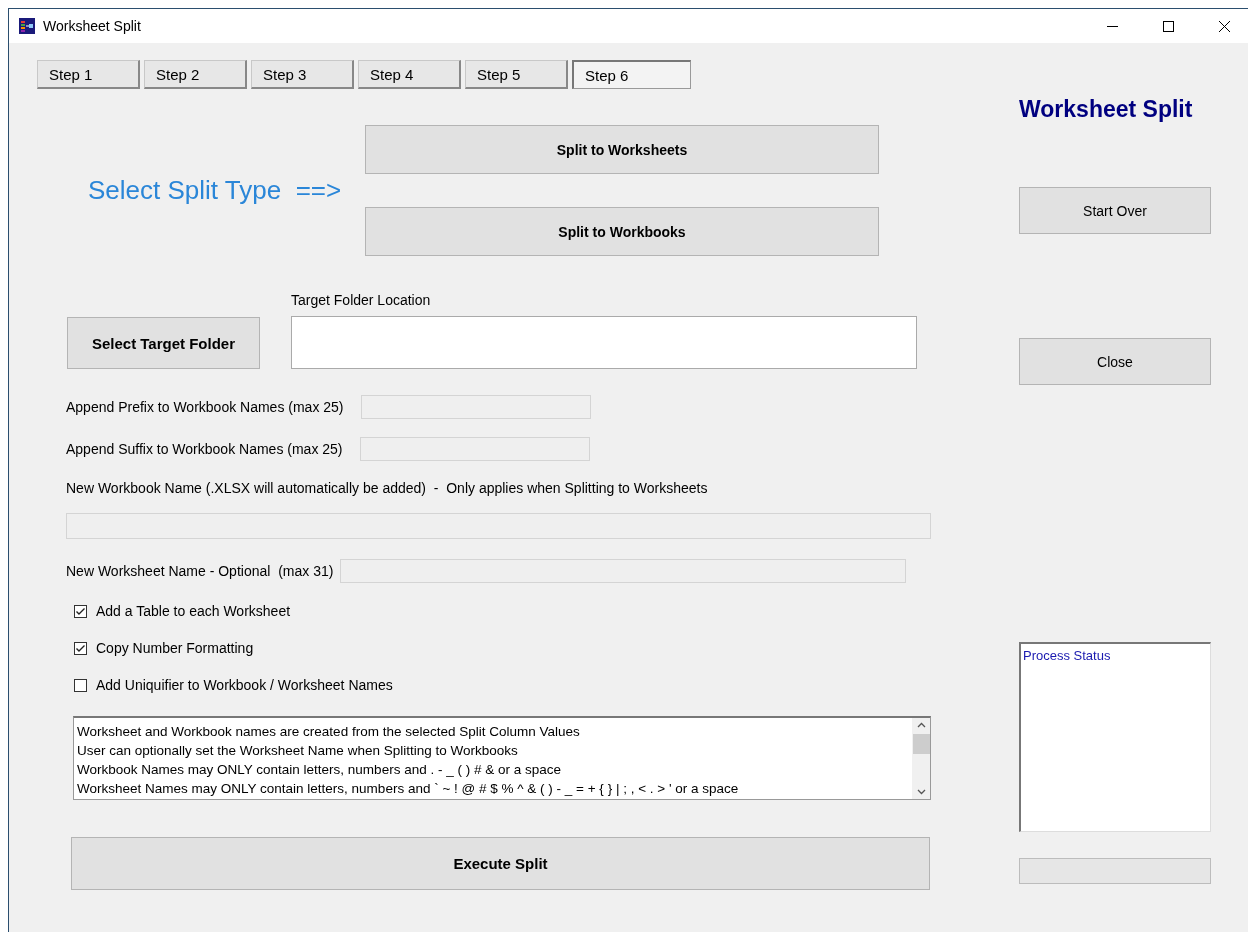 This screenshot has width=1250, height=932. I want to click on checkbox-label: Add Uniquifier to Workbook / Worksheet Names, so click(244, 685).